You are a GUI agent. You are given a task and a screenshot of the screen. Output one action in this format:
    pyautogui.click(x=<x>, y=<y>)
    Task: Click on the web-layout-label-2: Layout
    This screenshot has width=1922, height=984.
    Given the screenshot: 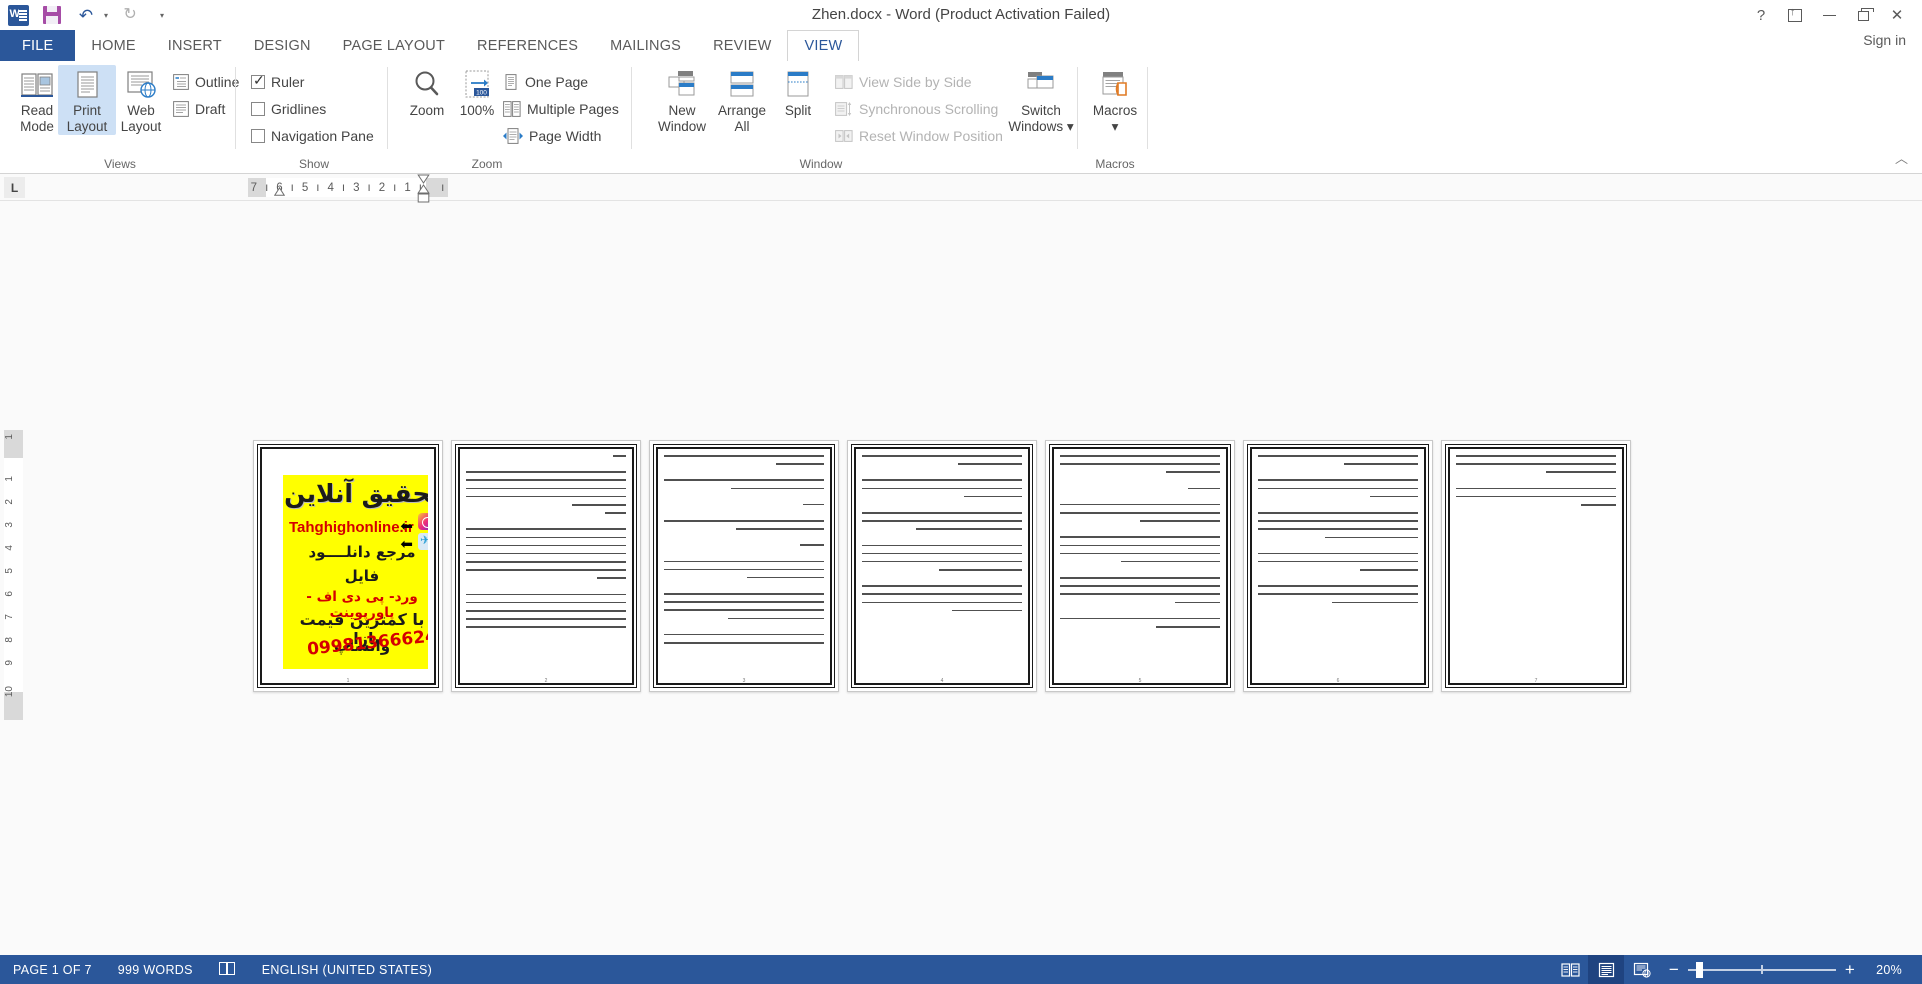 What is the action you would take?
    pyautogui.click(x=141, y=126)
    